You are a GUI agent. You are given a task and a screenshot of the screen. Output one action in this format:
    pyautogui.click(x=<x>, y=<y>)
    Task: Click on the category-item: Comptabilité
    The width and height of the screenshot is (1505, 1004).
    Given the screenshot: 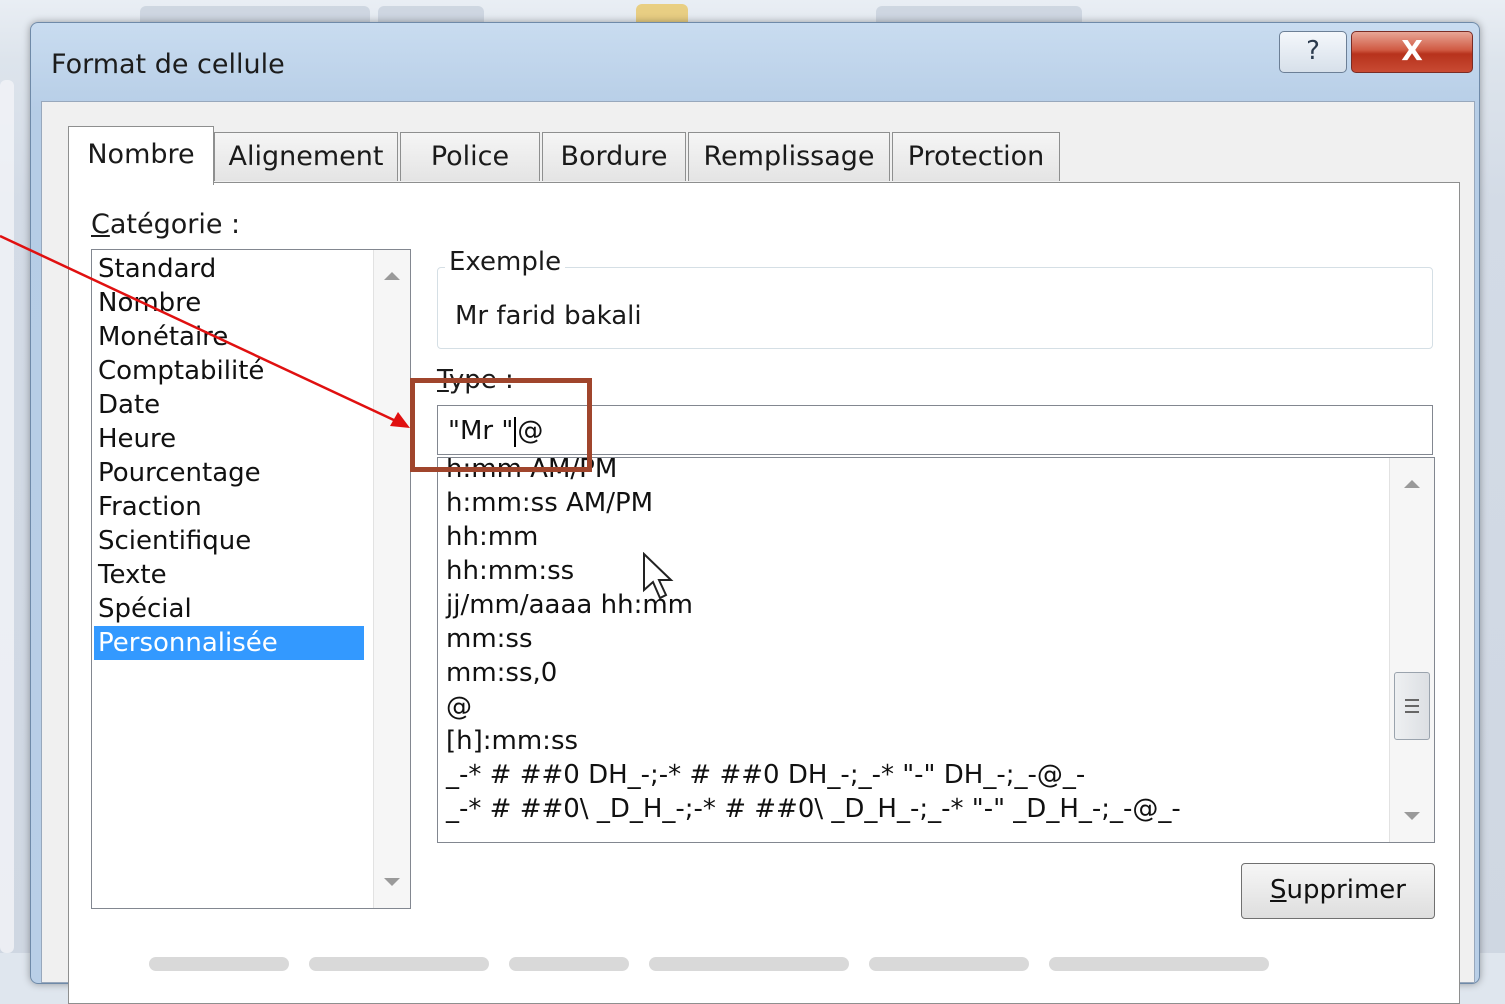 What is the action you would take?
    pyautogui.click(x=181, y=371)
    